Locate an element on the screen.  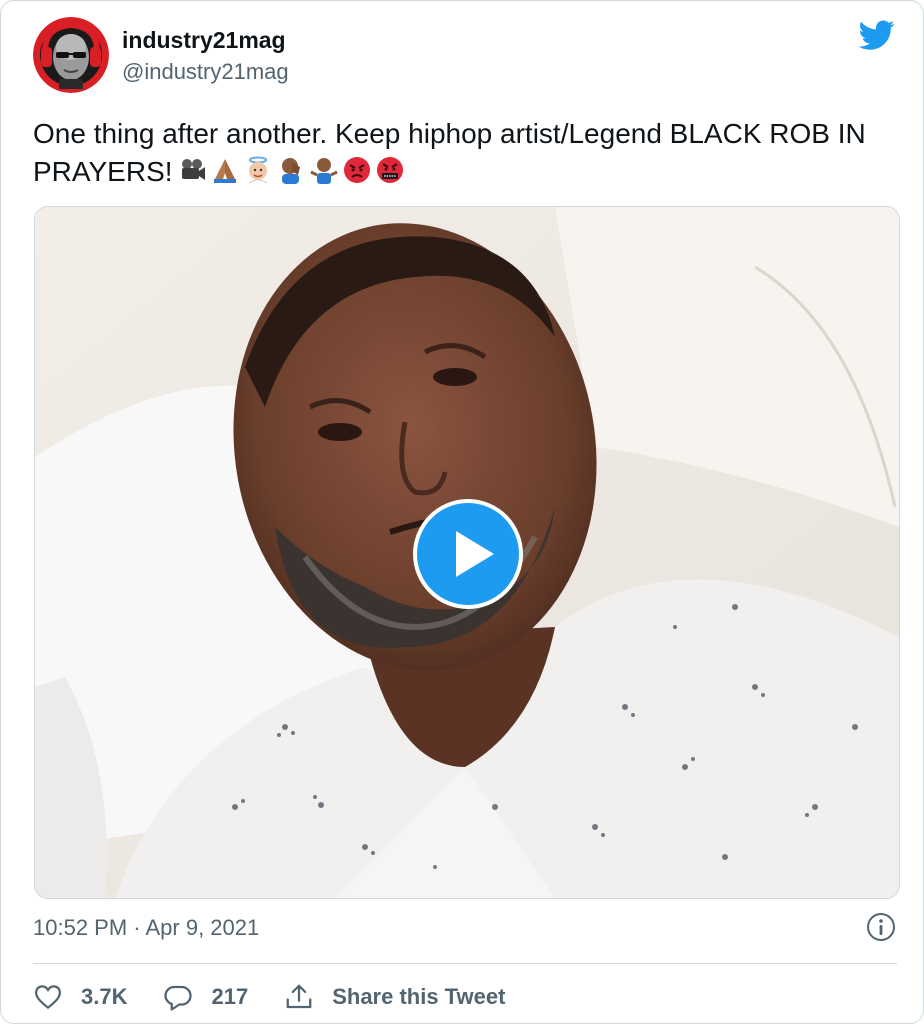
play-button-icon is located at coordinates (468, 554).